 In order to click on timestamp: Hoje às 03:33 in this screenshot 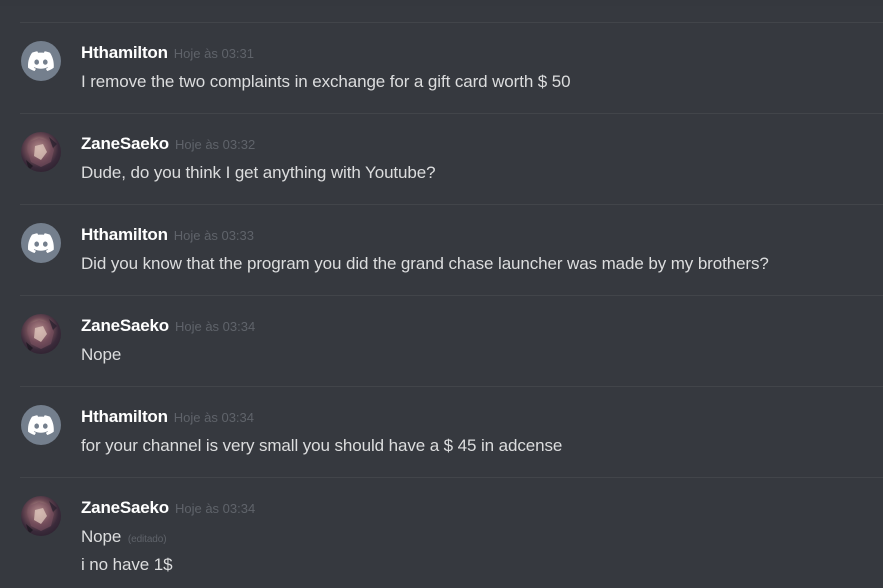, I will do `click(214, 235)`.